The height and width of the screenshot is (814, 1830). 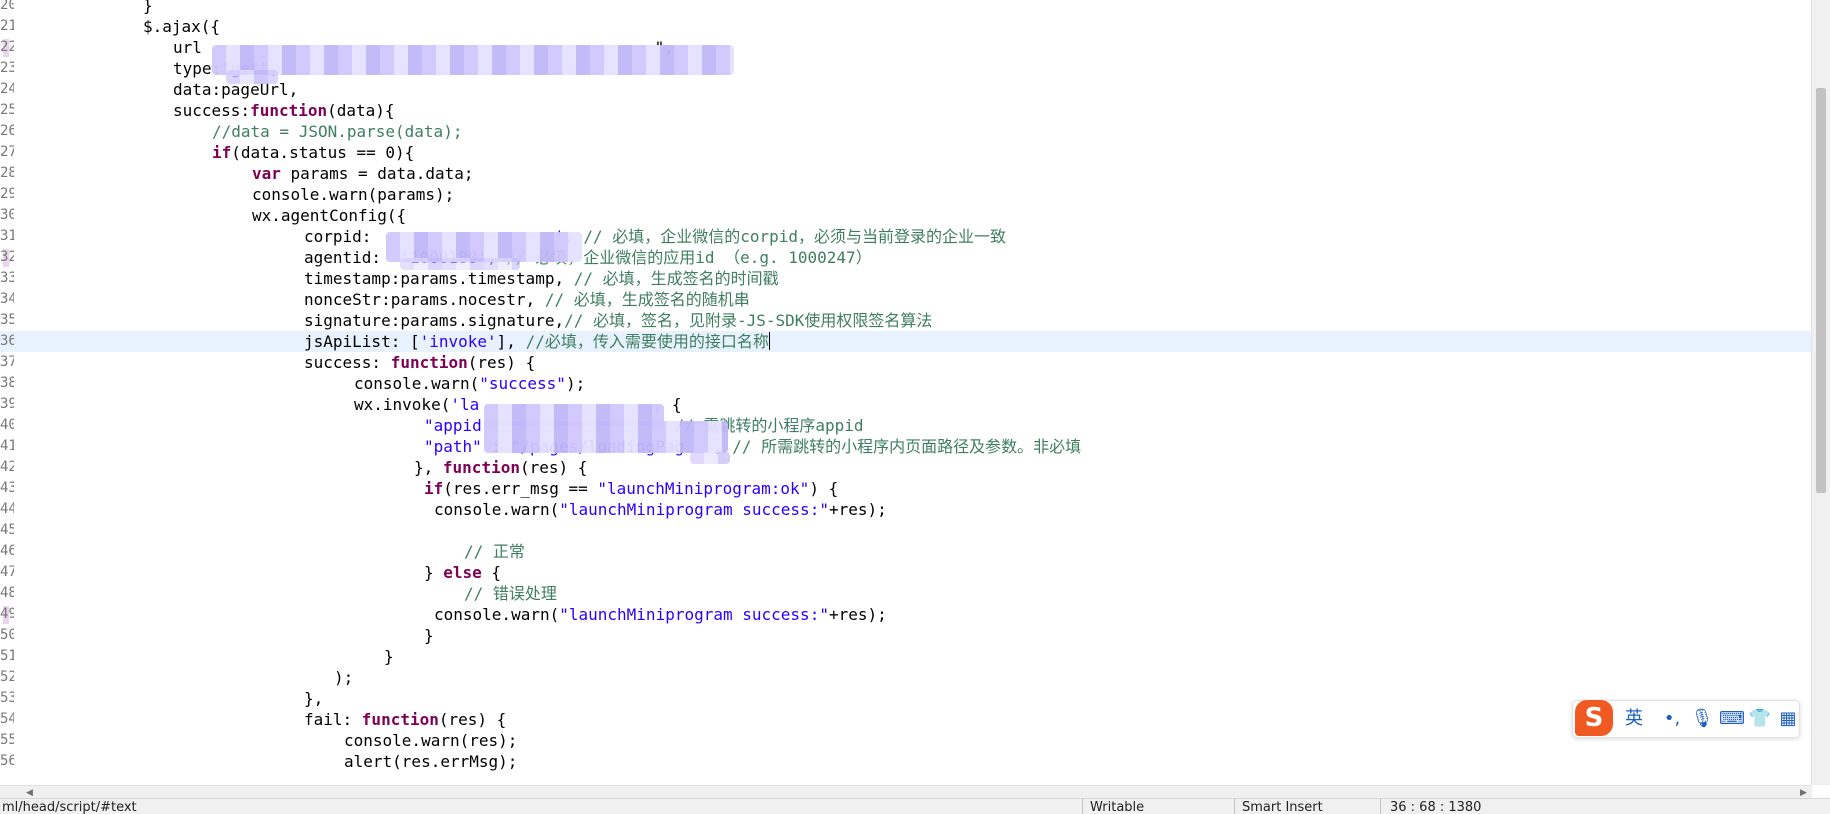 I want to click on code-text: } else {, so click(x=462, y=572).